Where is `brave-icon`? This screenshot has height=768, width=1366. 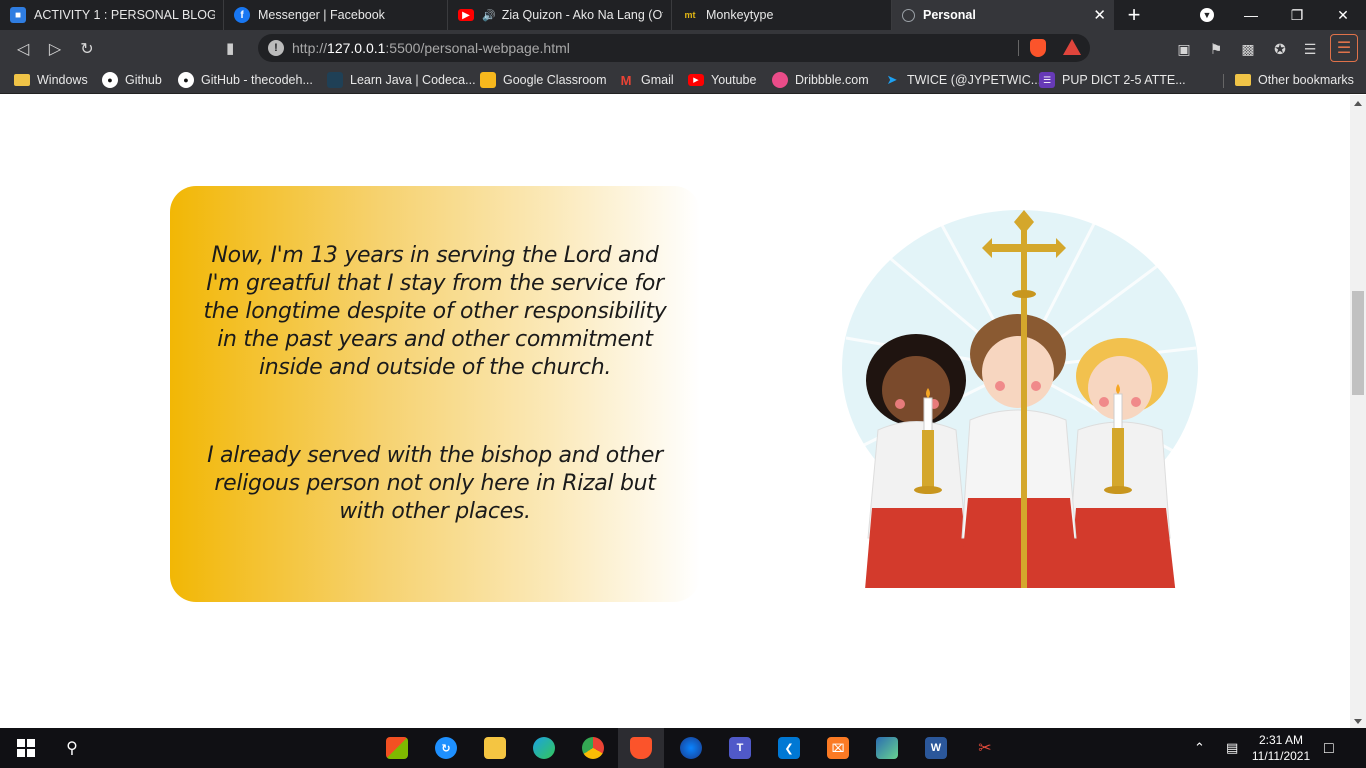 brave-icon is located at coordinates (641, 748).